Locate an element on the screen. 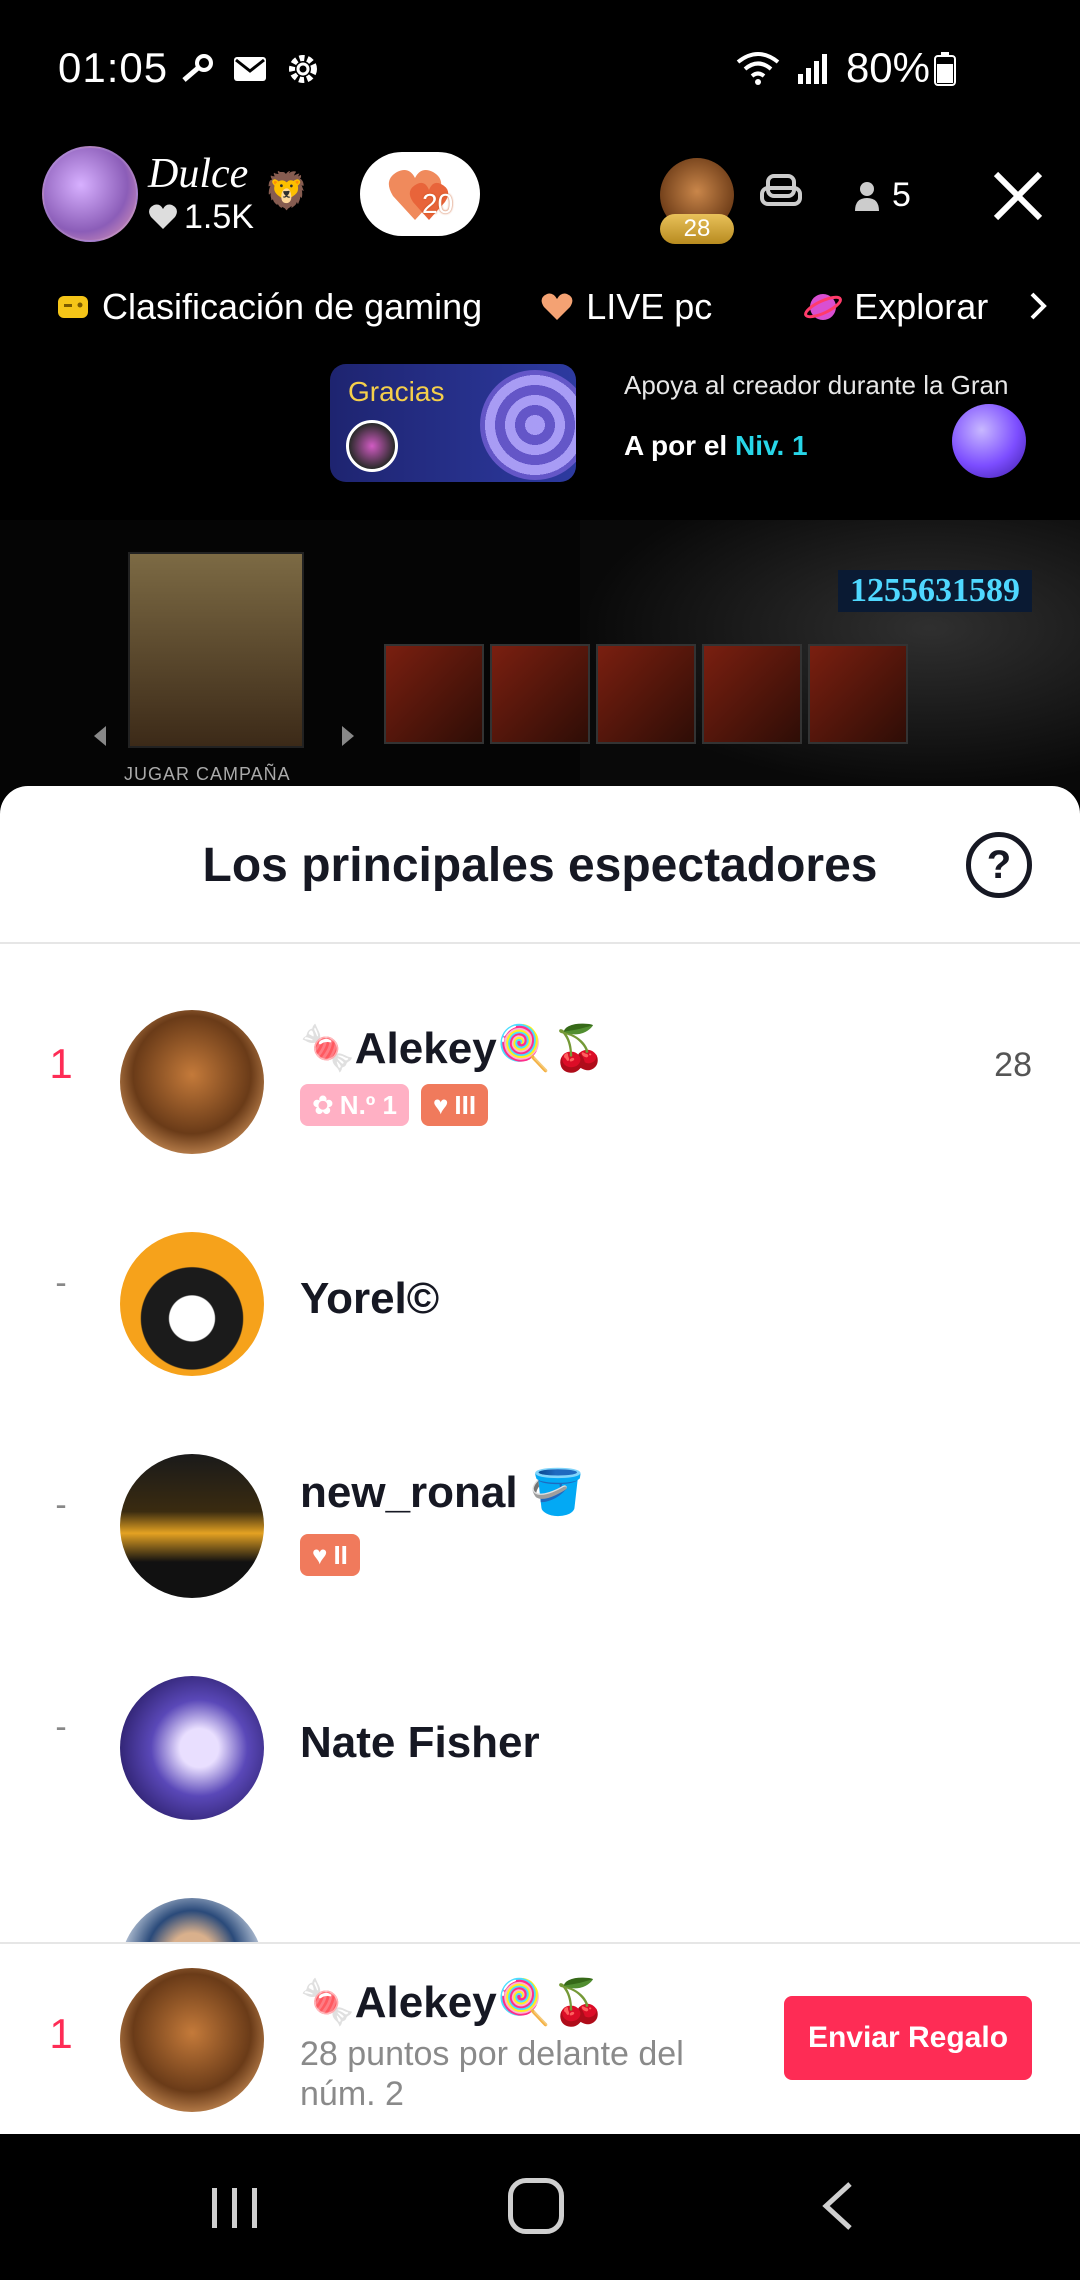  mail-icon is located at coordinates (250, 69).